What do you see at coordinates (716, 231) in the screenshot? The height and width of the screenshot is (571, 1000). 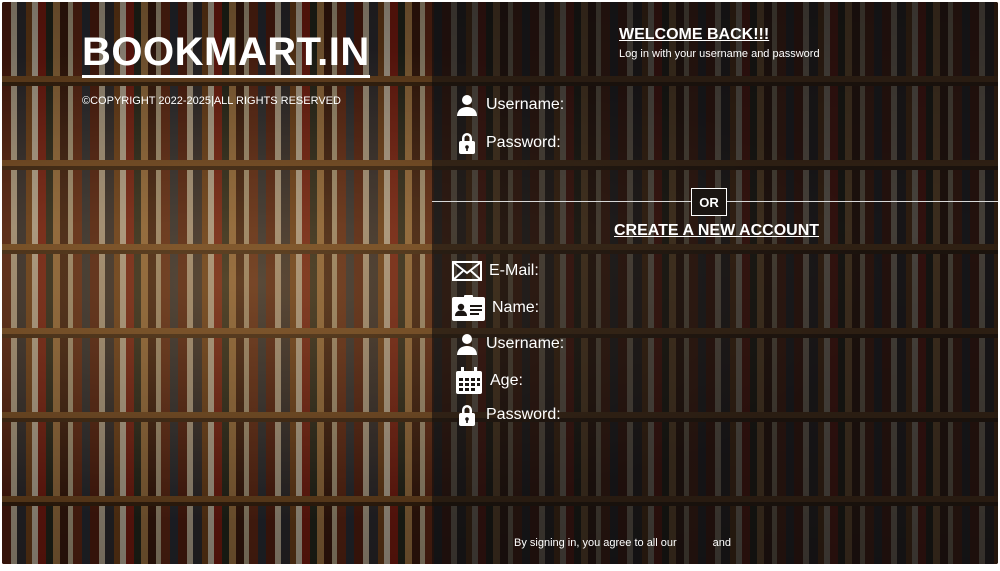 I see `create-account-link: CREATE A NEW ACCOUNT` at bounding box center [716, 231].